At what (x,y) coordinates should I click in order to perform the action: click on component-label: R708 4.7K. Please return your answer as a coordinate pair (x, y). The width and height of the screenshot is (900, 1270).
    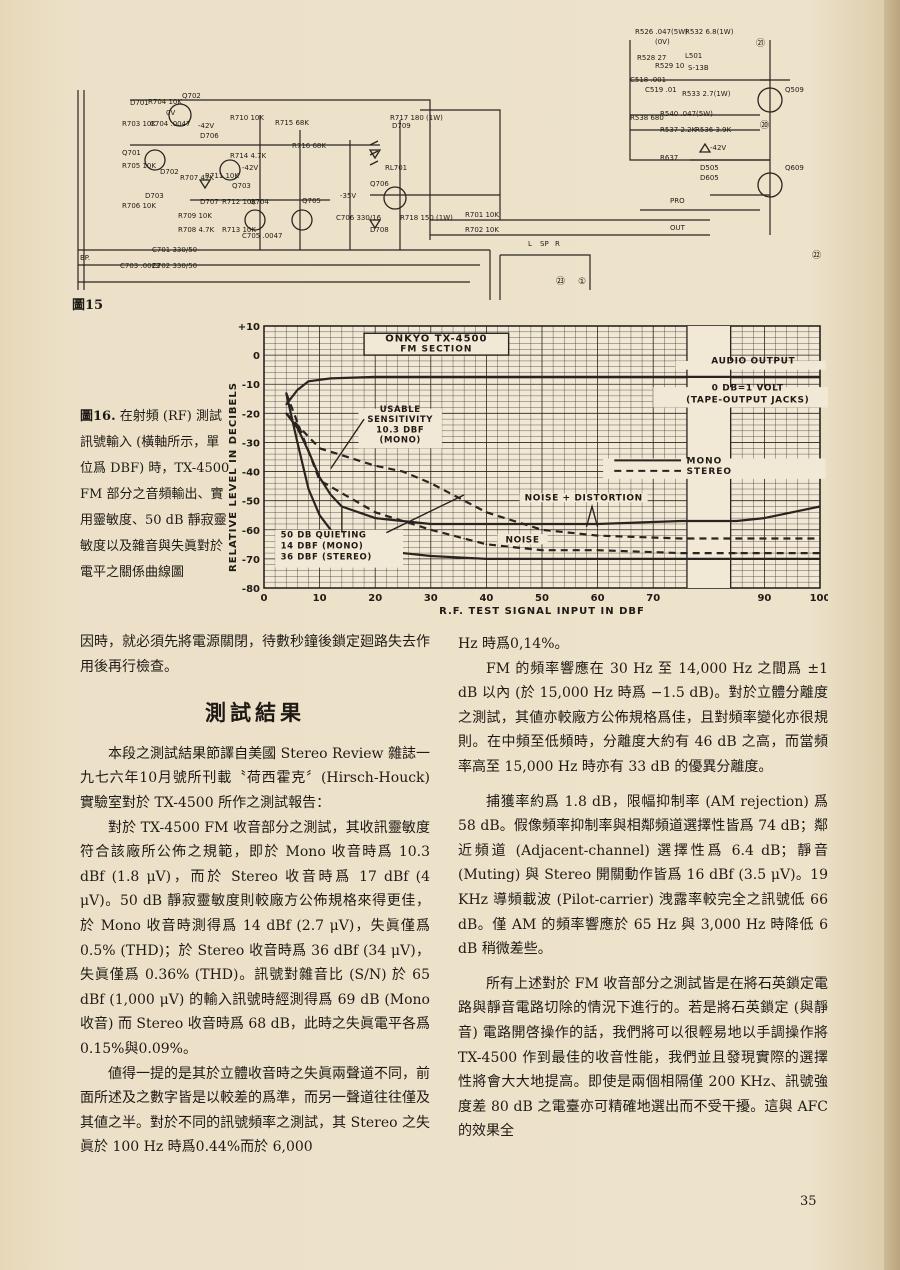
    Looking at the image, I should click on (196, 230).